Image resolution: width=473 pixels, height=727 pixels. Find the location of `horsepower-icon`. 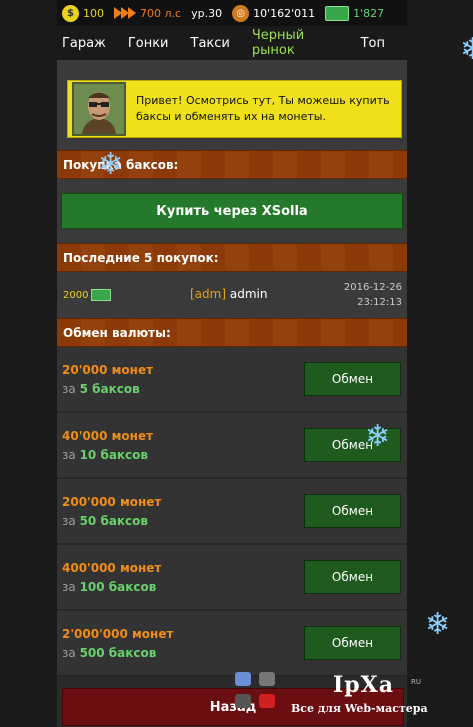

horsepower-icon is located at coordinates (125, 13).